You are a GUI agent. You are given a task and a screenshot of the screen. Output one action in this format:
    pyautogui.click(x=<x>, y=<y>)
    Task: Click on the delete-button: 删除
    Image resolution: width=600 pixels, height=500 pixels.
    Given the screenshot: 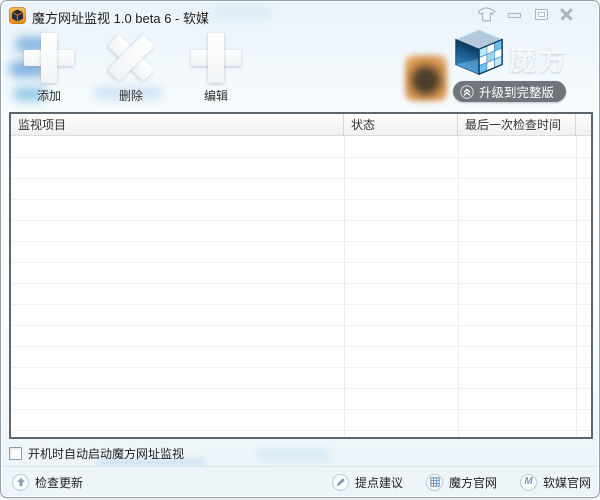 What is the action you would take?
    pyautogui.click(x=131, y=69)
    